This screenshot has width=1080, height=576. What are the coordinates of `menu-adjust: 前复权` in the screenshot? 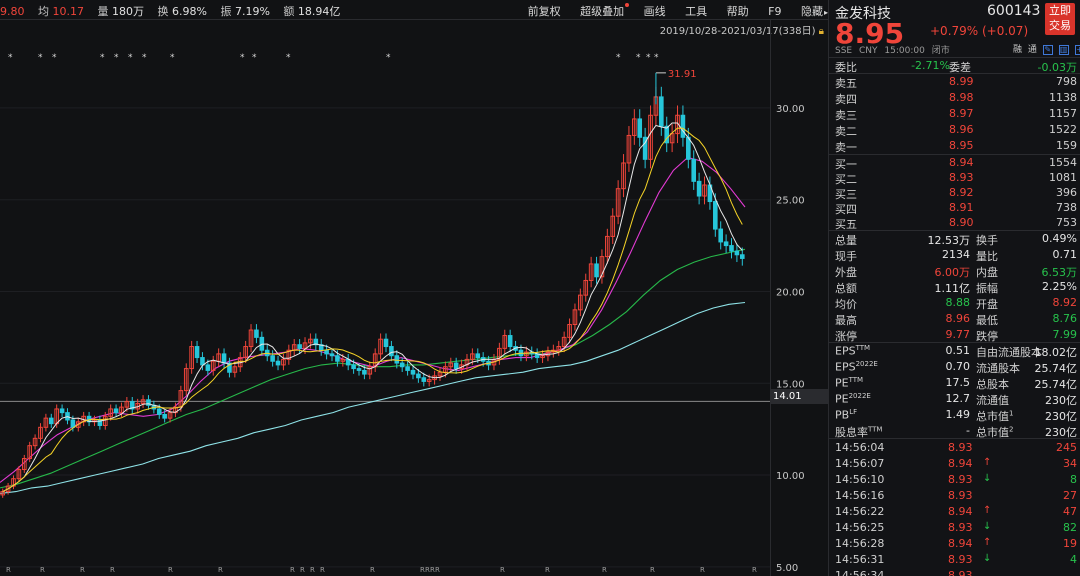 It's located at (544, 11).